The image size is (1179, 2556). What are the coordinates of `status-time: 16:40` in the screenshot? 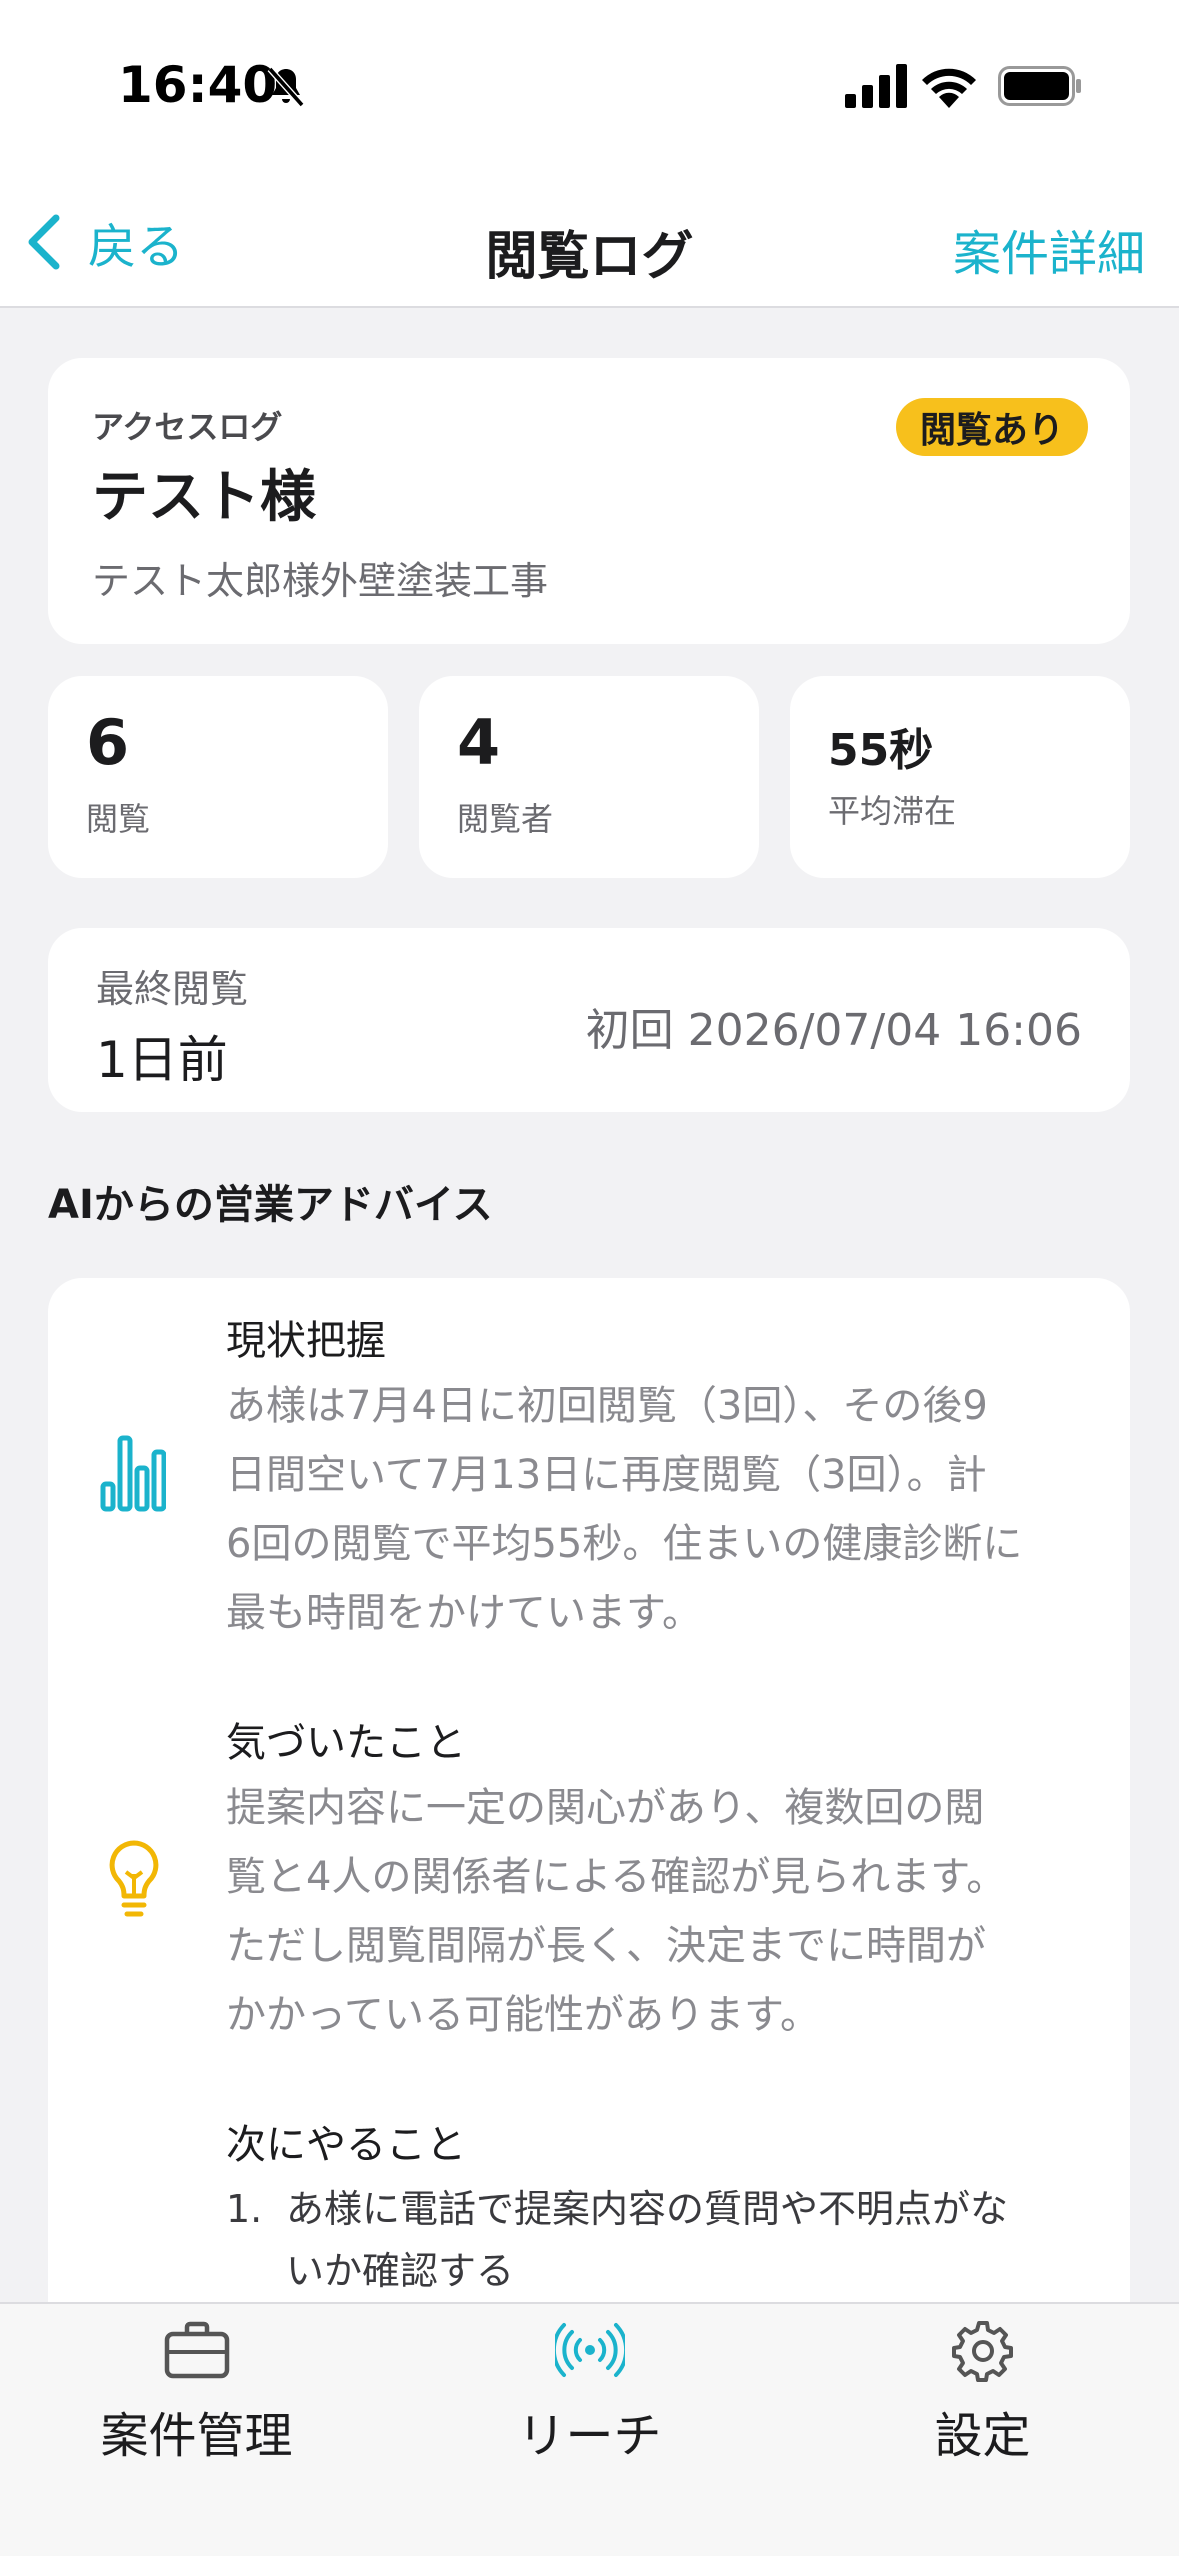 It's located at (198, 85).